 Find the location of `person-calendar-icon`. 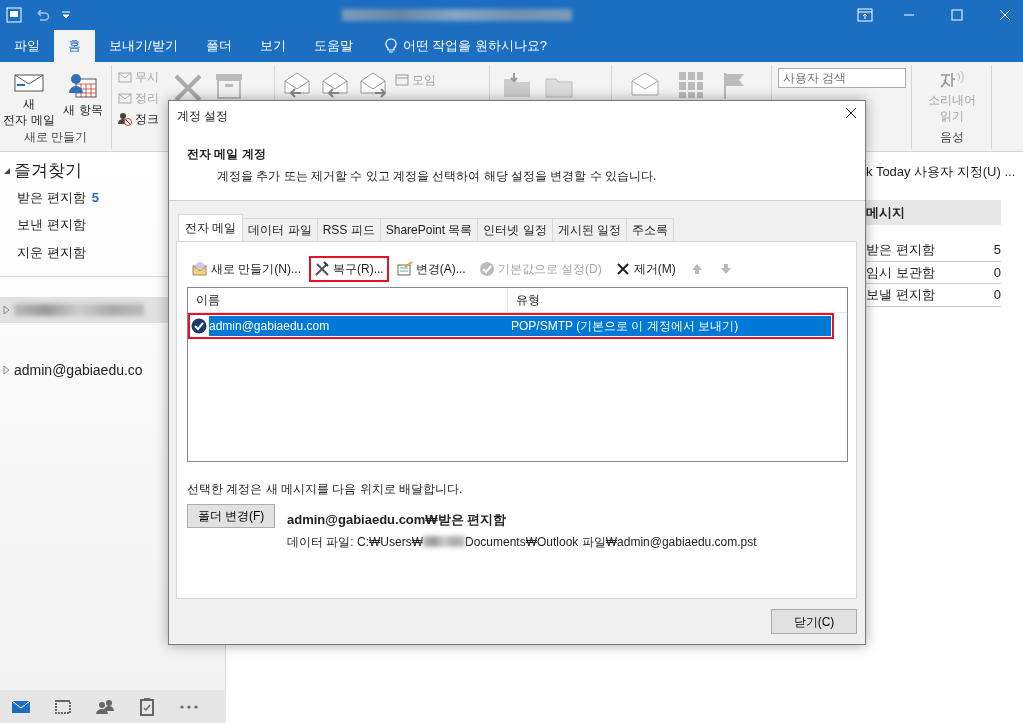

person-calendar-icon is located at coordinates (83, 85).